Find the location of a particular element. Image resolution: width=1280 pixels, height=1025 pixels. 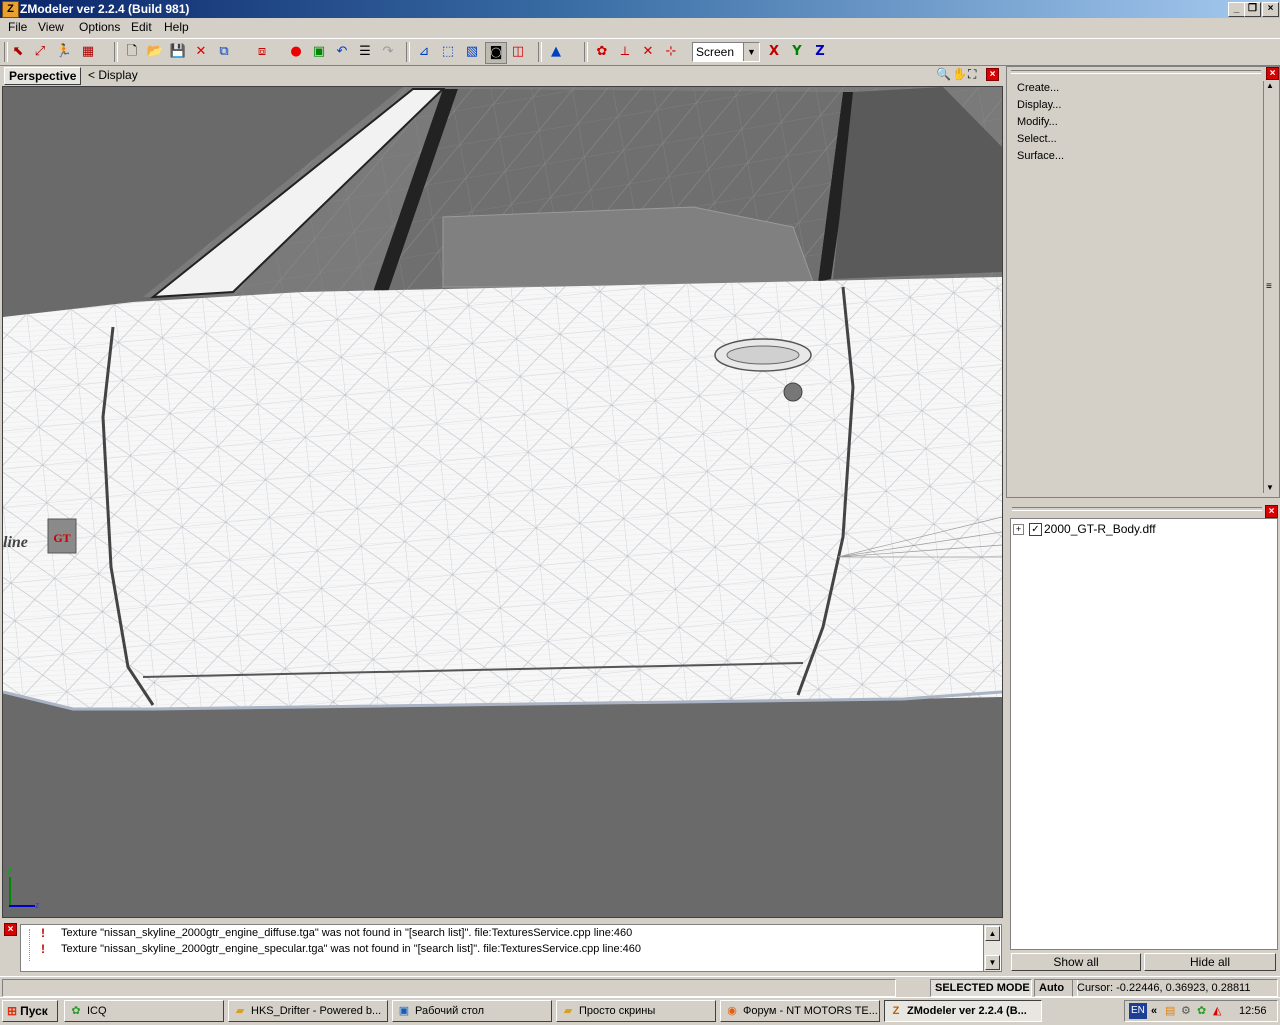

save-icon: 💾 is located at coordinates (178, 52).